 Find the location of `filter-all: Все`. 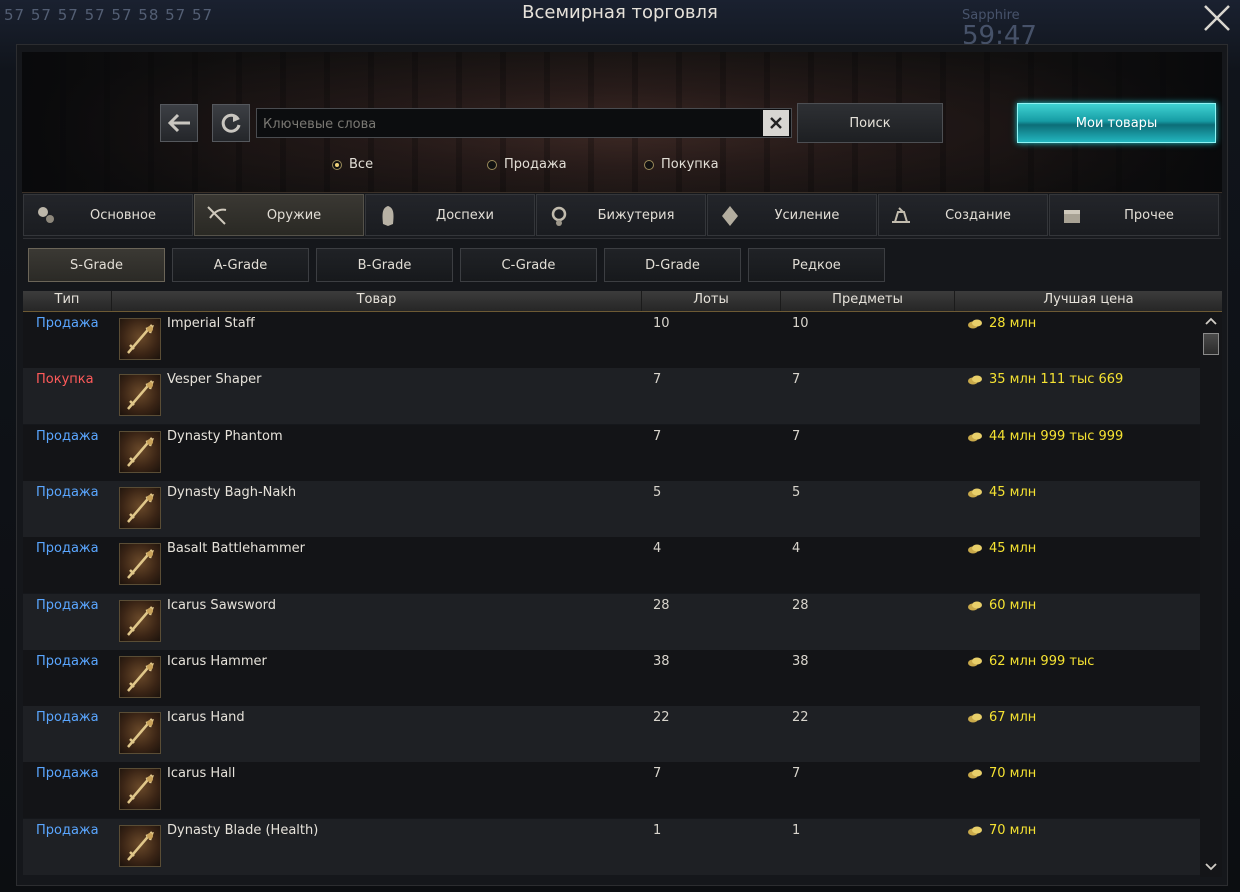

filter-all: Все is located at coordinates (352, 164).